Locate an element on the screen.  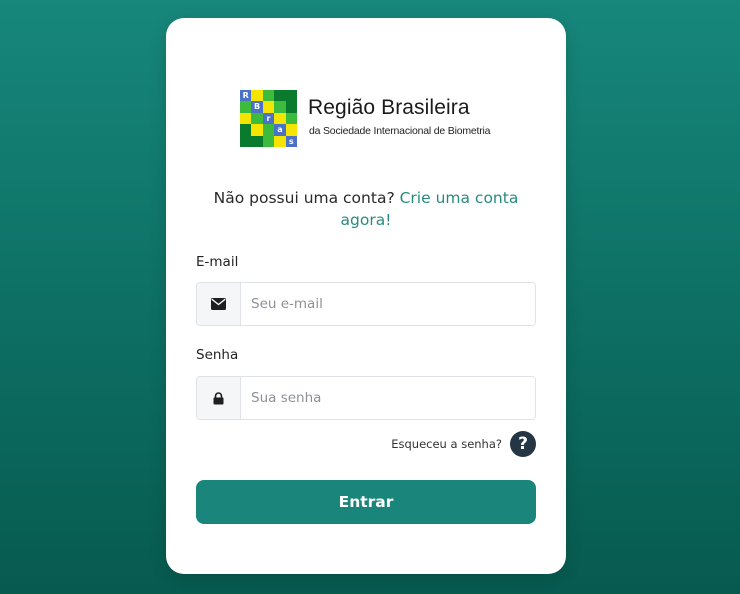
brand-subtitle: da Sociedade Internacional de Biometria is located at coordinates (400, 131).